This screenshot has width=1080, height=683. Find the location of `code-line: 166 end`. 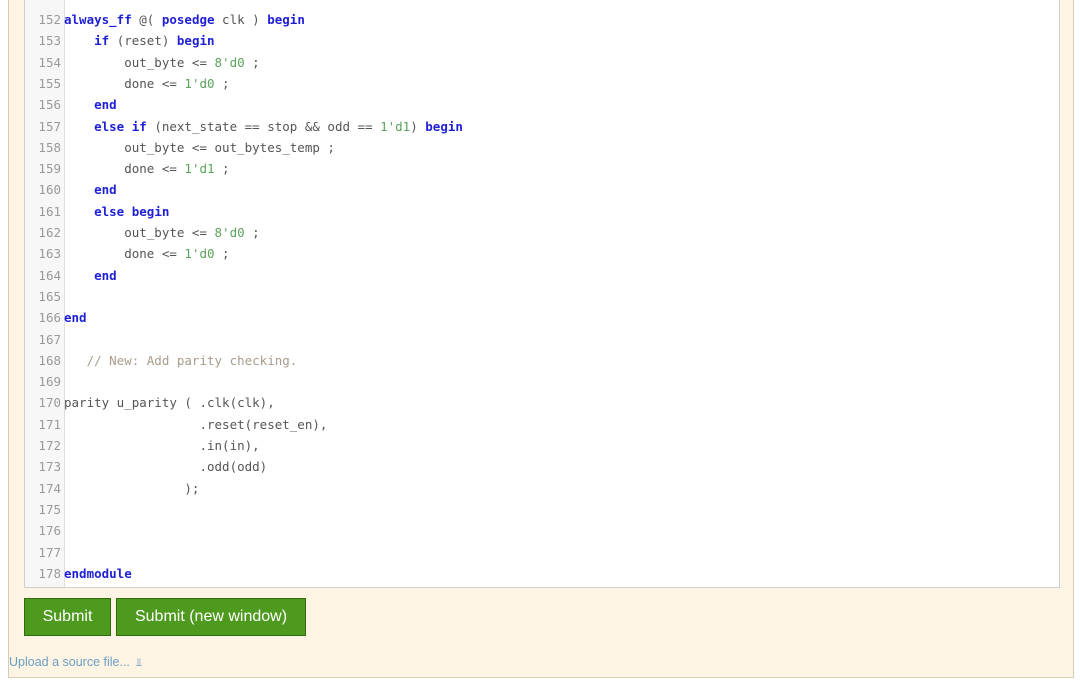

code-line: 166 end is located at coordinates (542, 317).